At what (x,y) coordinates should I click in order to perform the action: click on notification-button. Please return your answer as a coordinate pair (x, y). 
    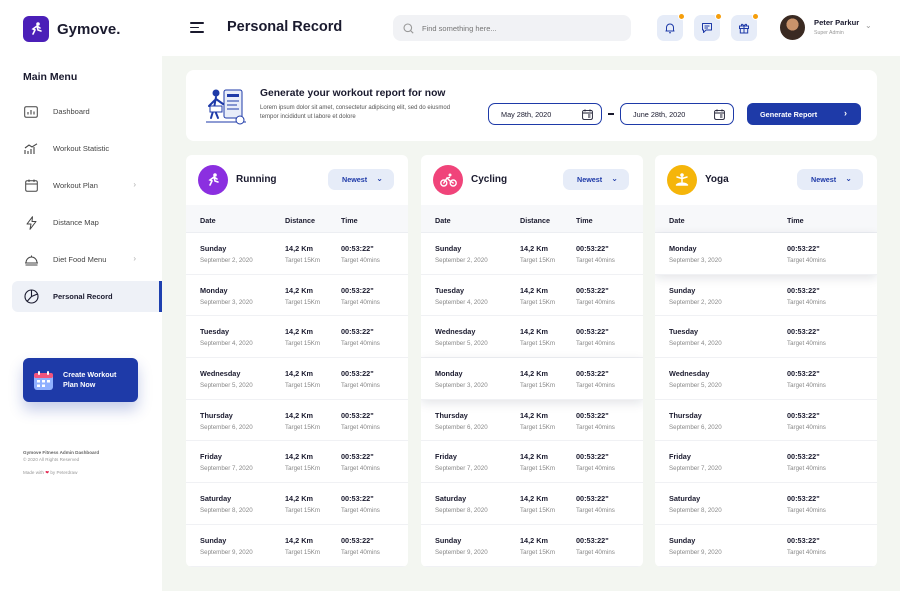
    Looking at the image, I should click on (671, 27).